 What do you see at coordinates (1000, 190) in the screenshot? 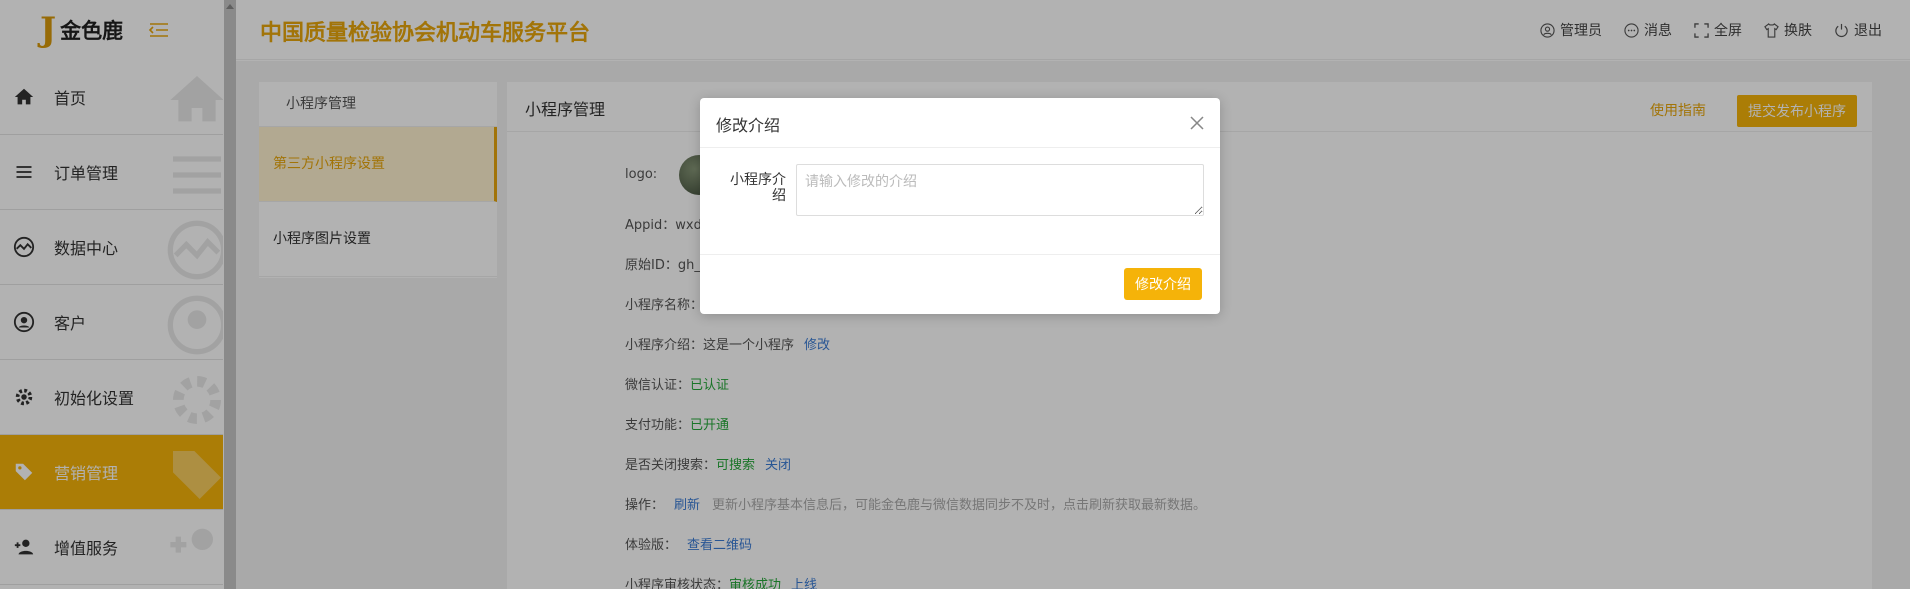
I see `intro-input` at bounding box center [1000, 190].